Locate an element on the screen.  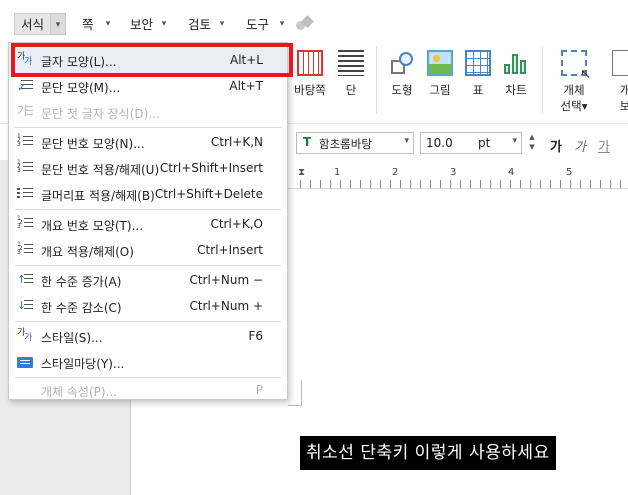
object-sublabel: 보 is located at coordinates (623, 106).